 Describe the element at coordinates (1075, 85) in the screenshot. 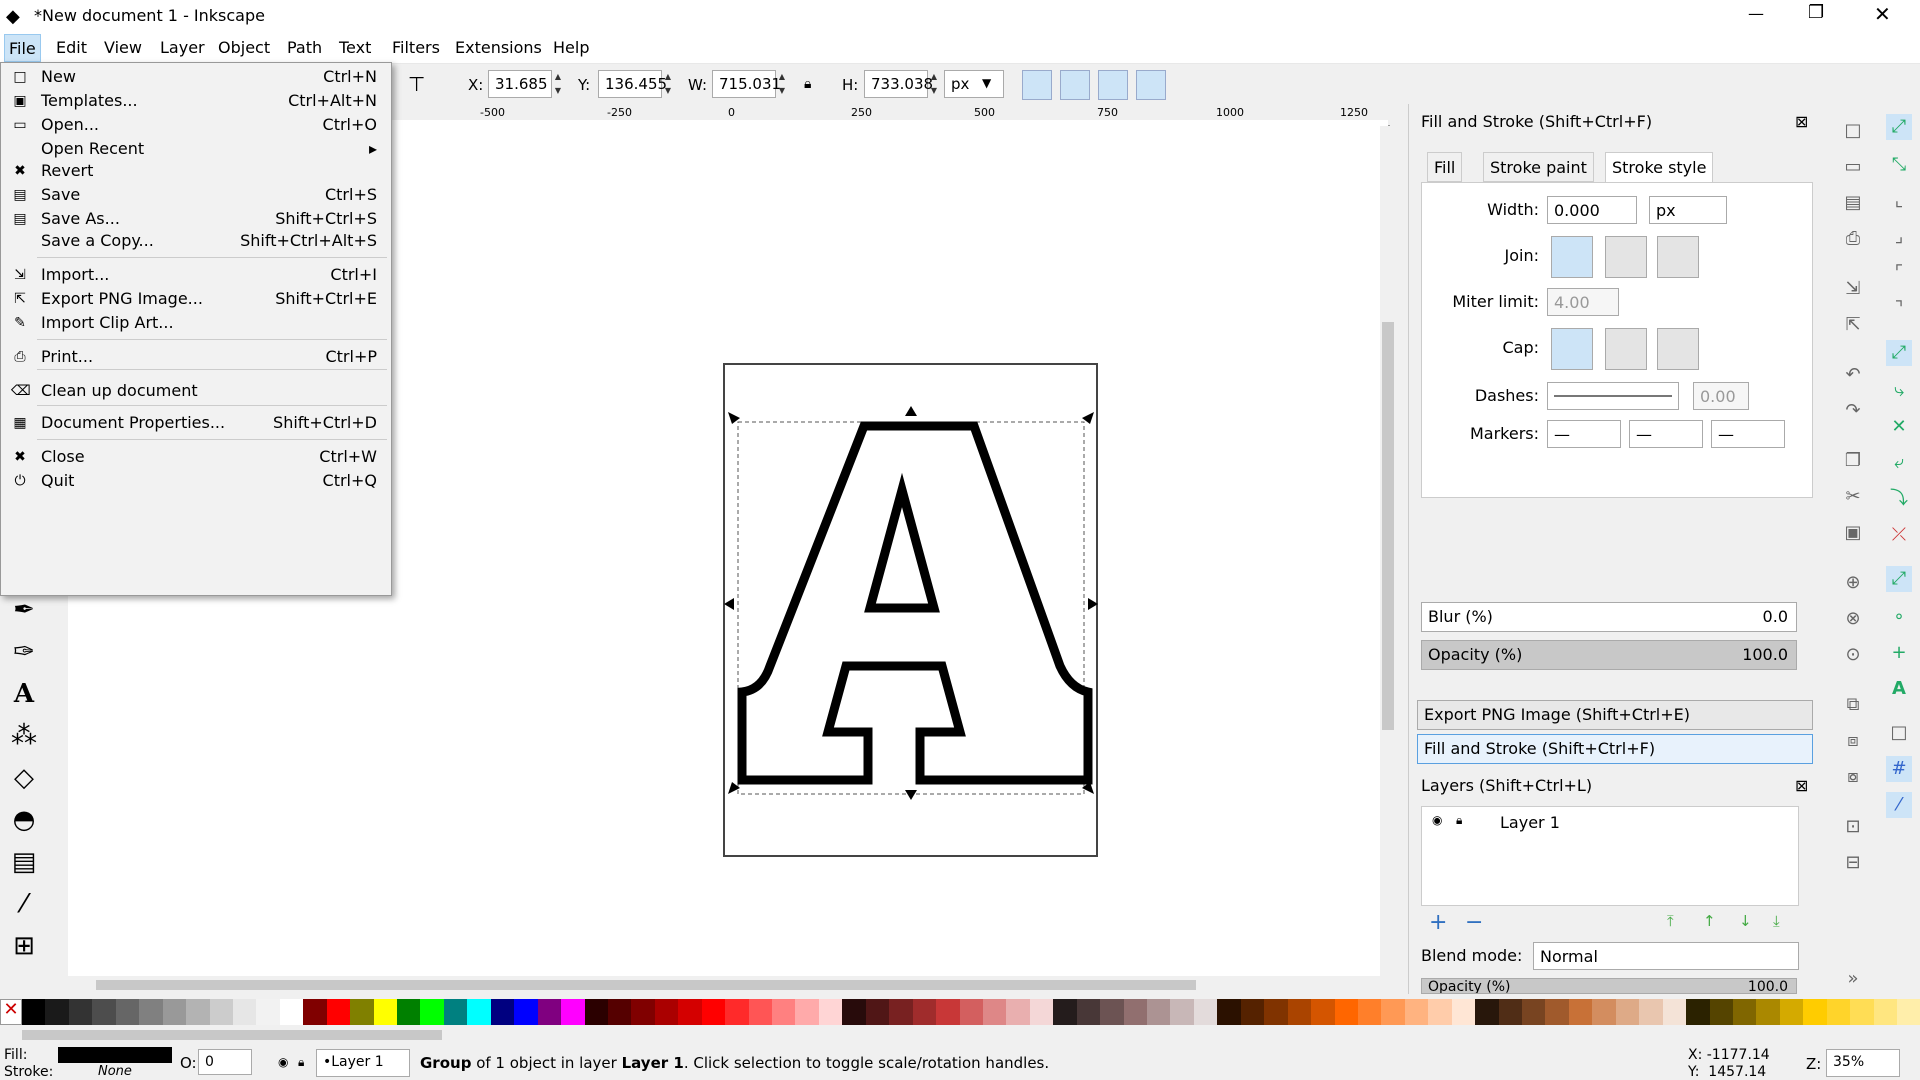

I see `scale-corners-button` at that location.